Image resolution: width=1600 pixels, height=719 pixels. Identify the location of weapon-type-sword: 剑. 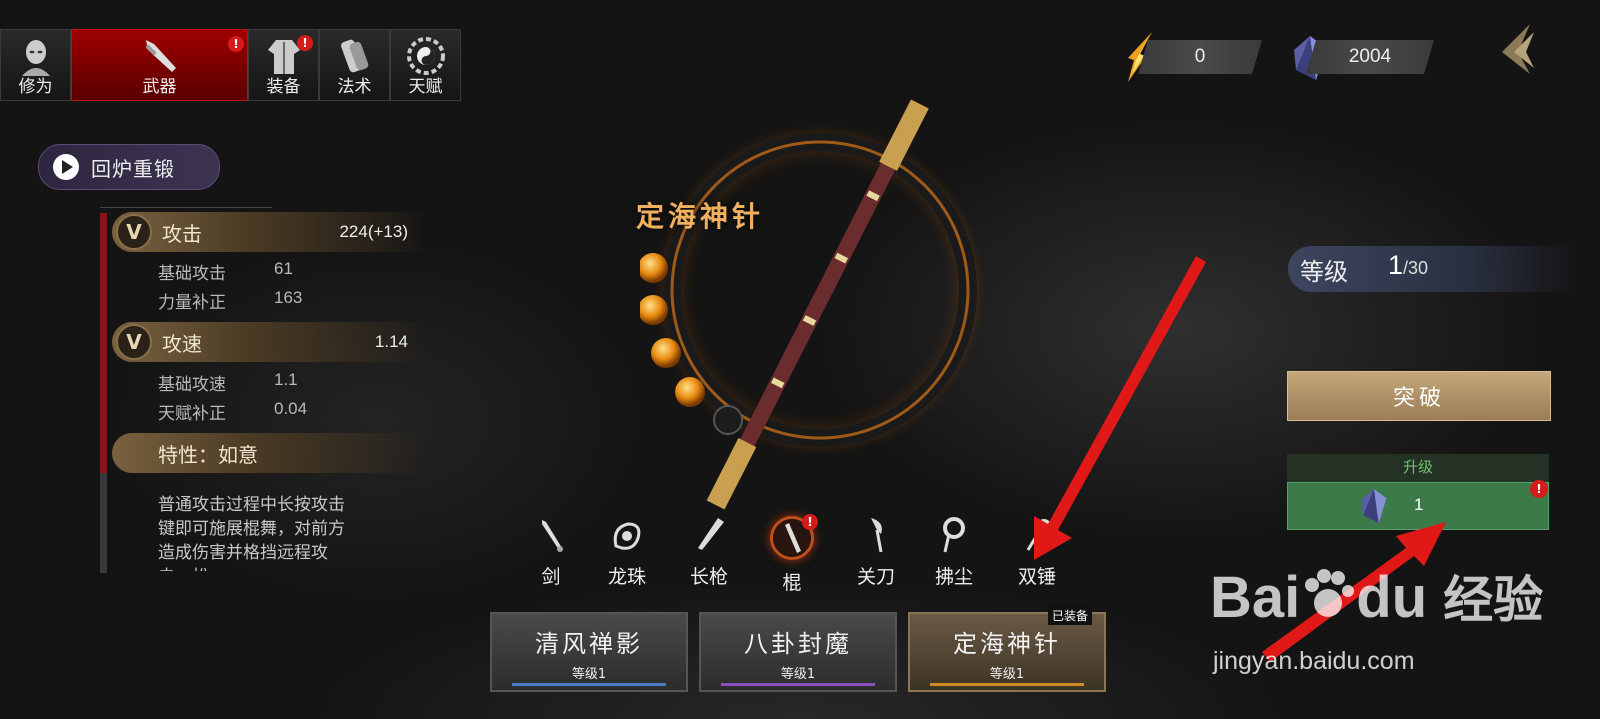
(551, 552).